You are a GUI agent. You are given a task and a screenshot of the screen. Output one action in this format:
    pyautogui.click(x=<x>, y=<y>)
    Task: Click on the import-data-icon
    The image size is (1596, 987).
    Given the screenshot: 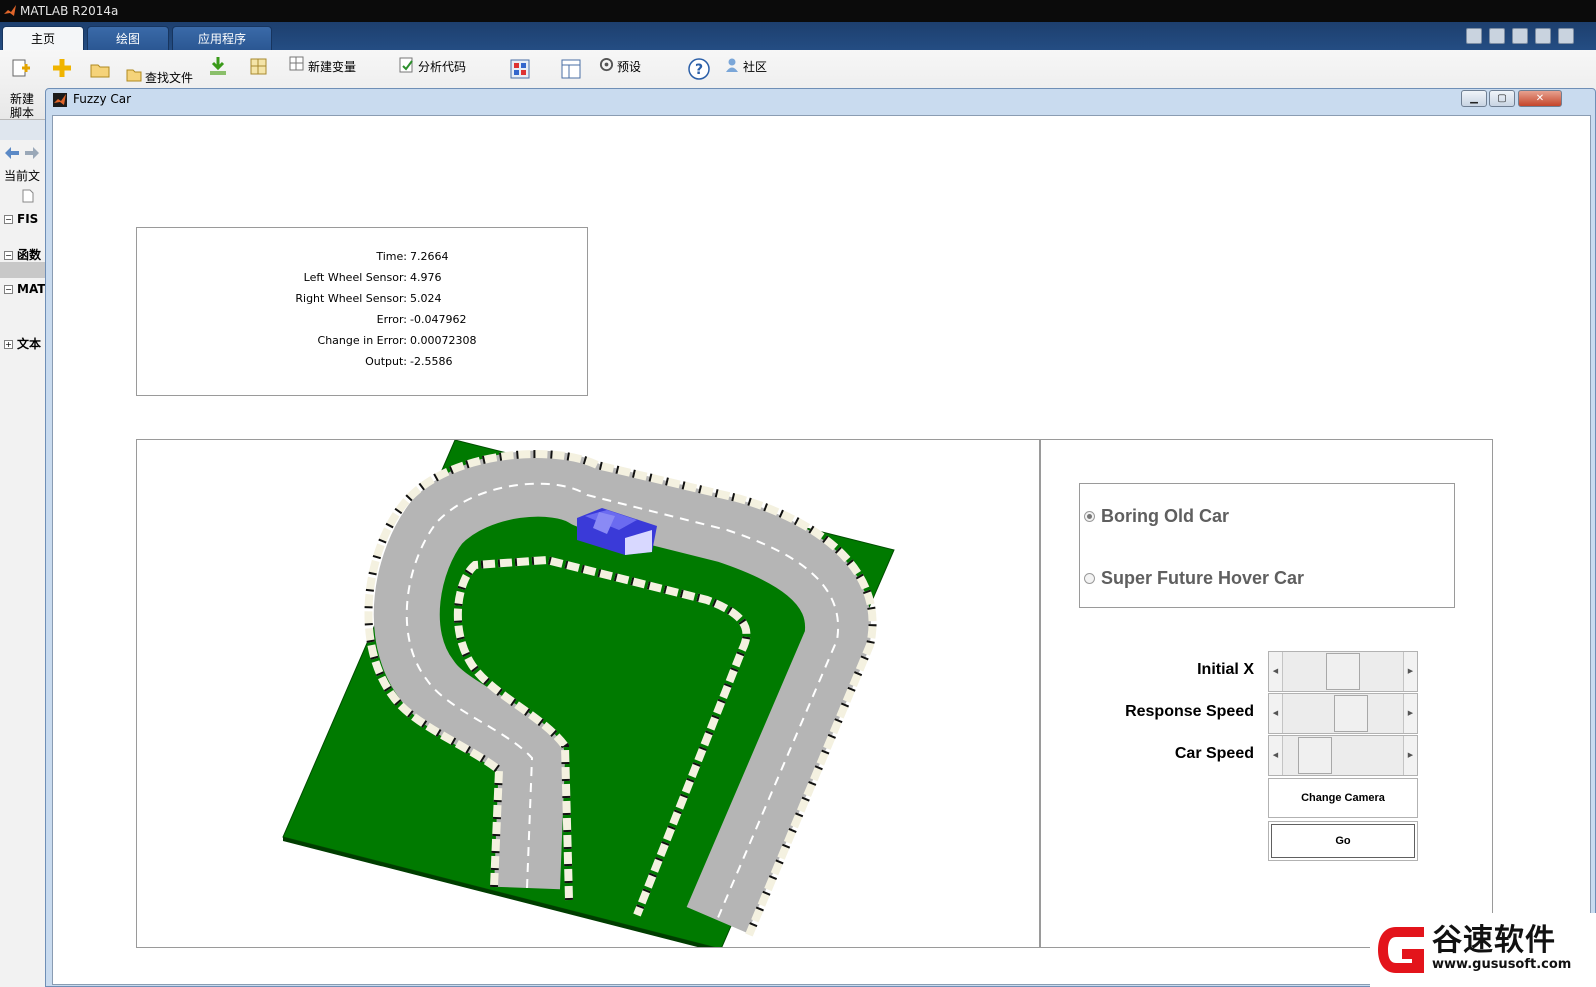 What is the action you would take?
    pyautogui.click(x=218, y=66)
    